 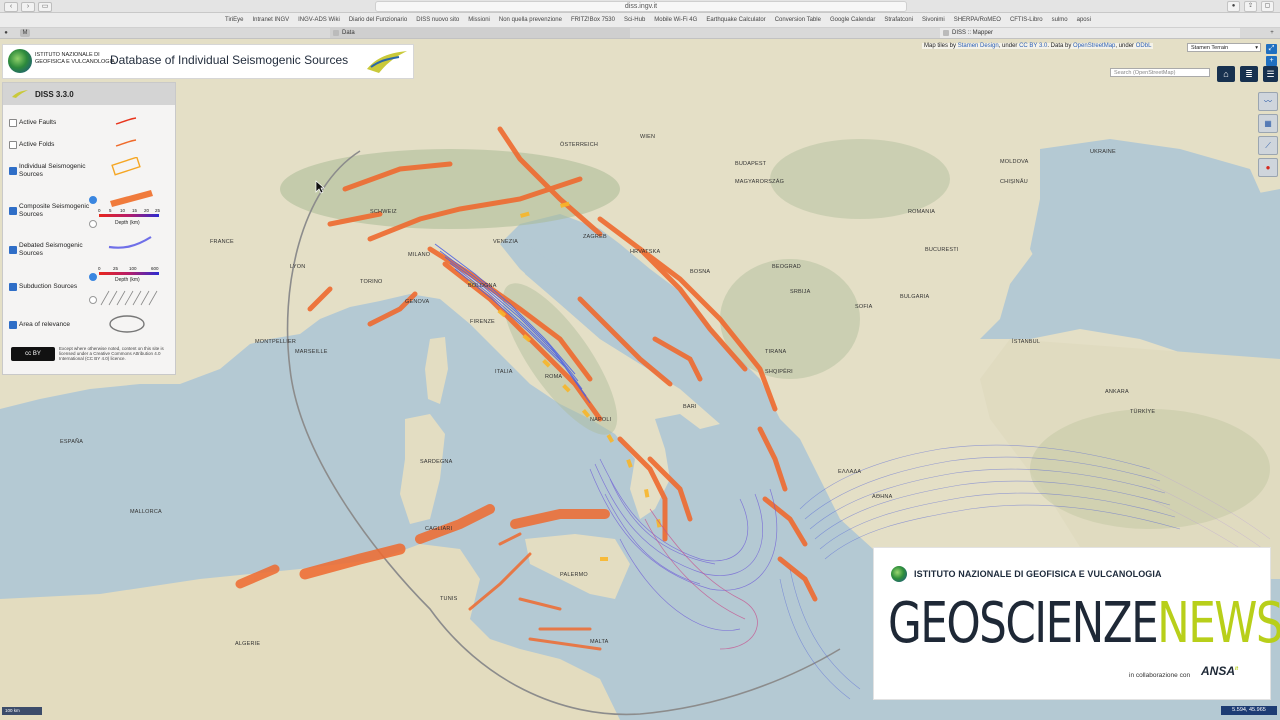 I want to click on bookmark-item: SHERPA/RoMEO, so click(x=977, y=20).